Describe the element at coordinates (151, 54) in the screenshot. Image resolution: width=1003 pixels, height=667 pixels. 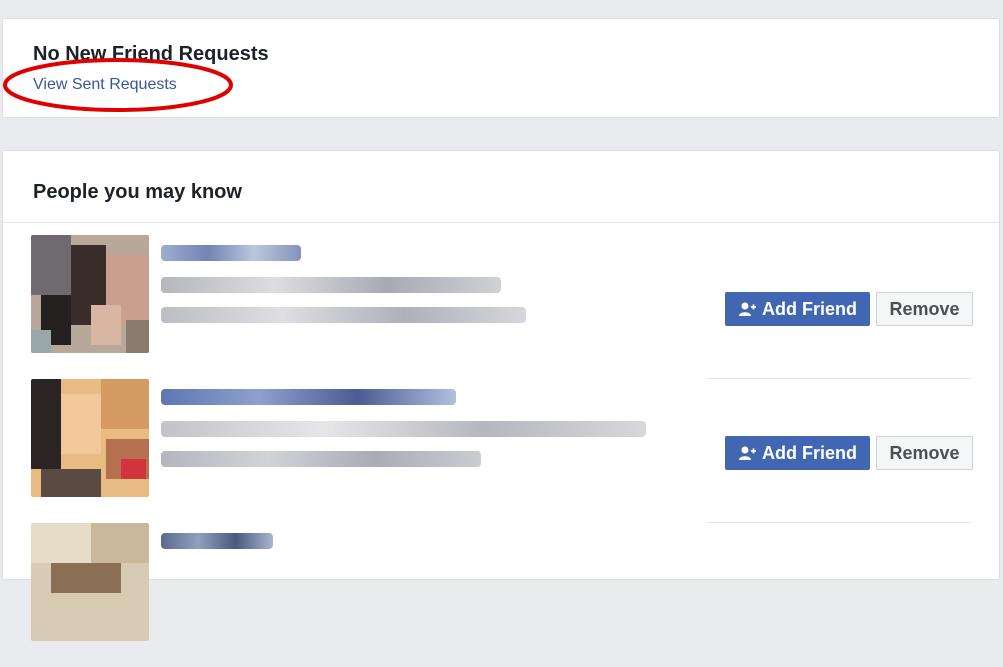
I see `friend-requests-heading: No New Friend Requests` at that location.